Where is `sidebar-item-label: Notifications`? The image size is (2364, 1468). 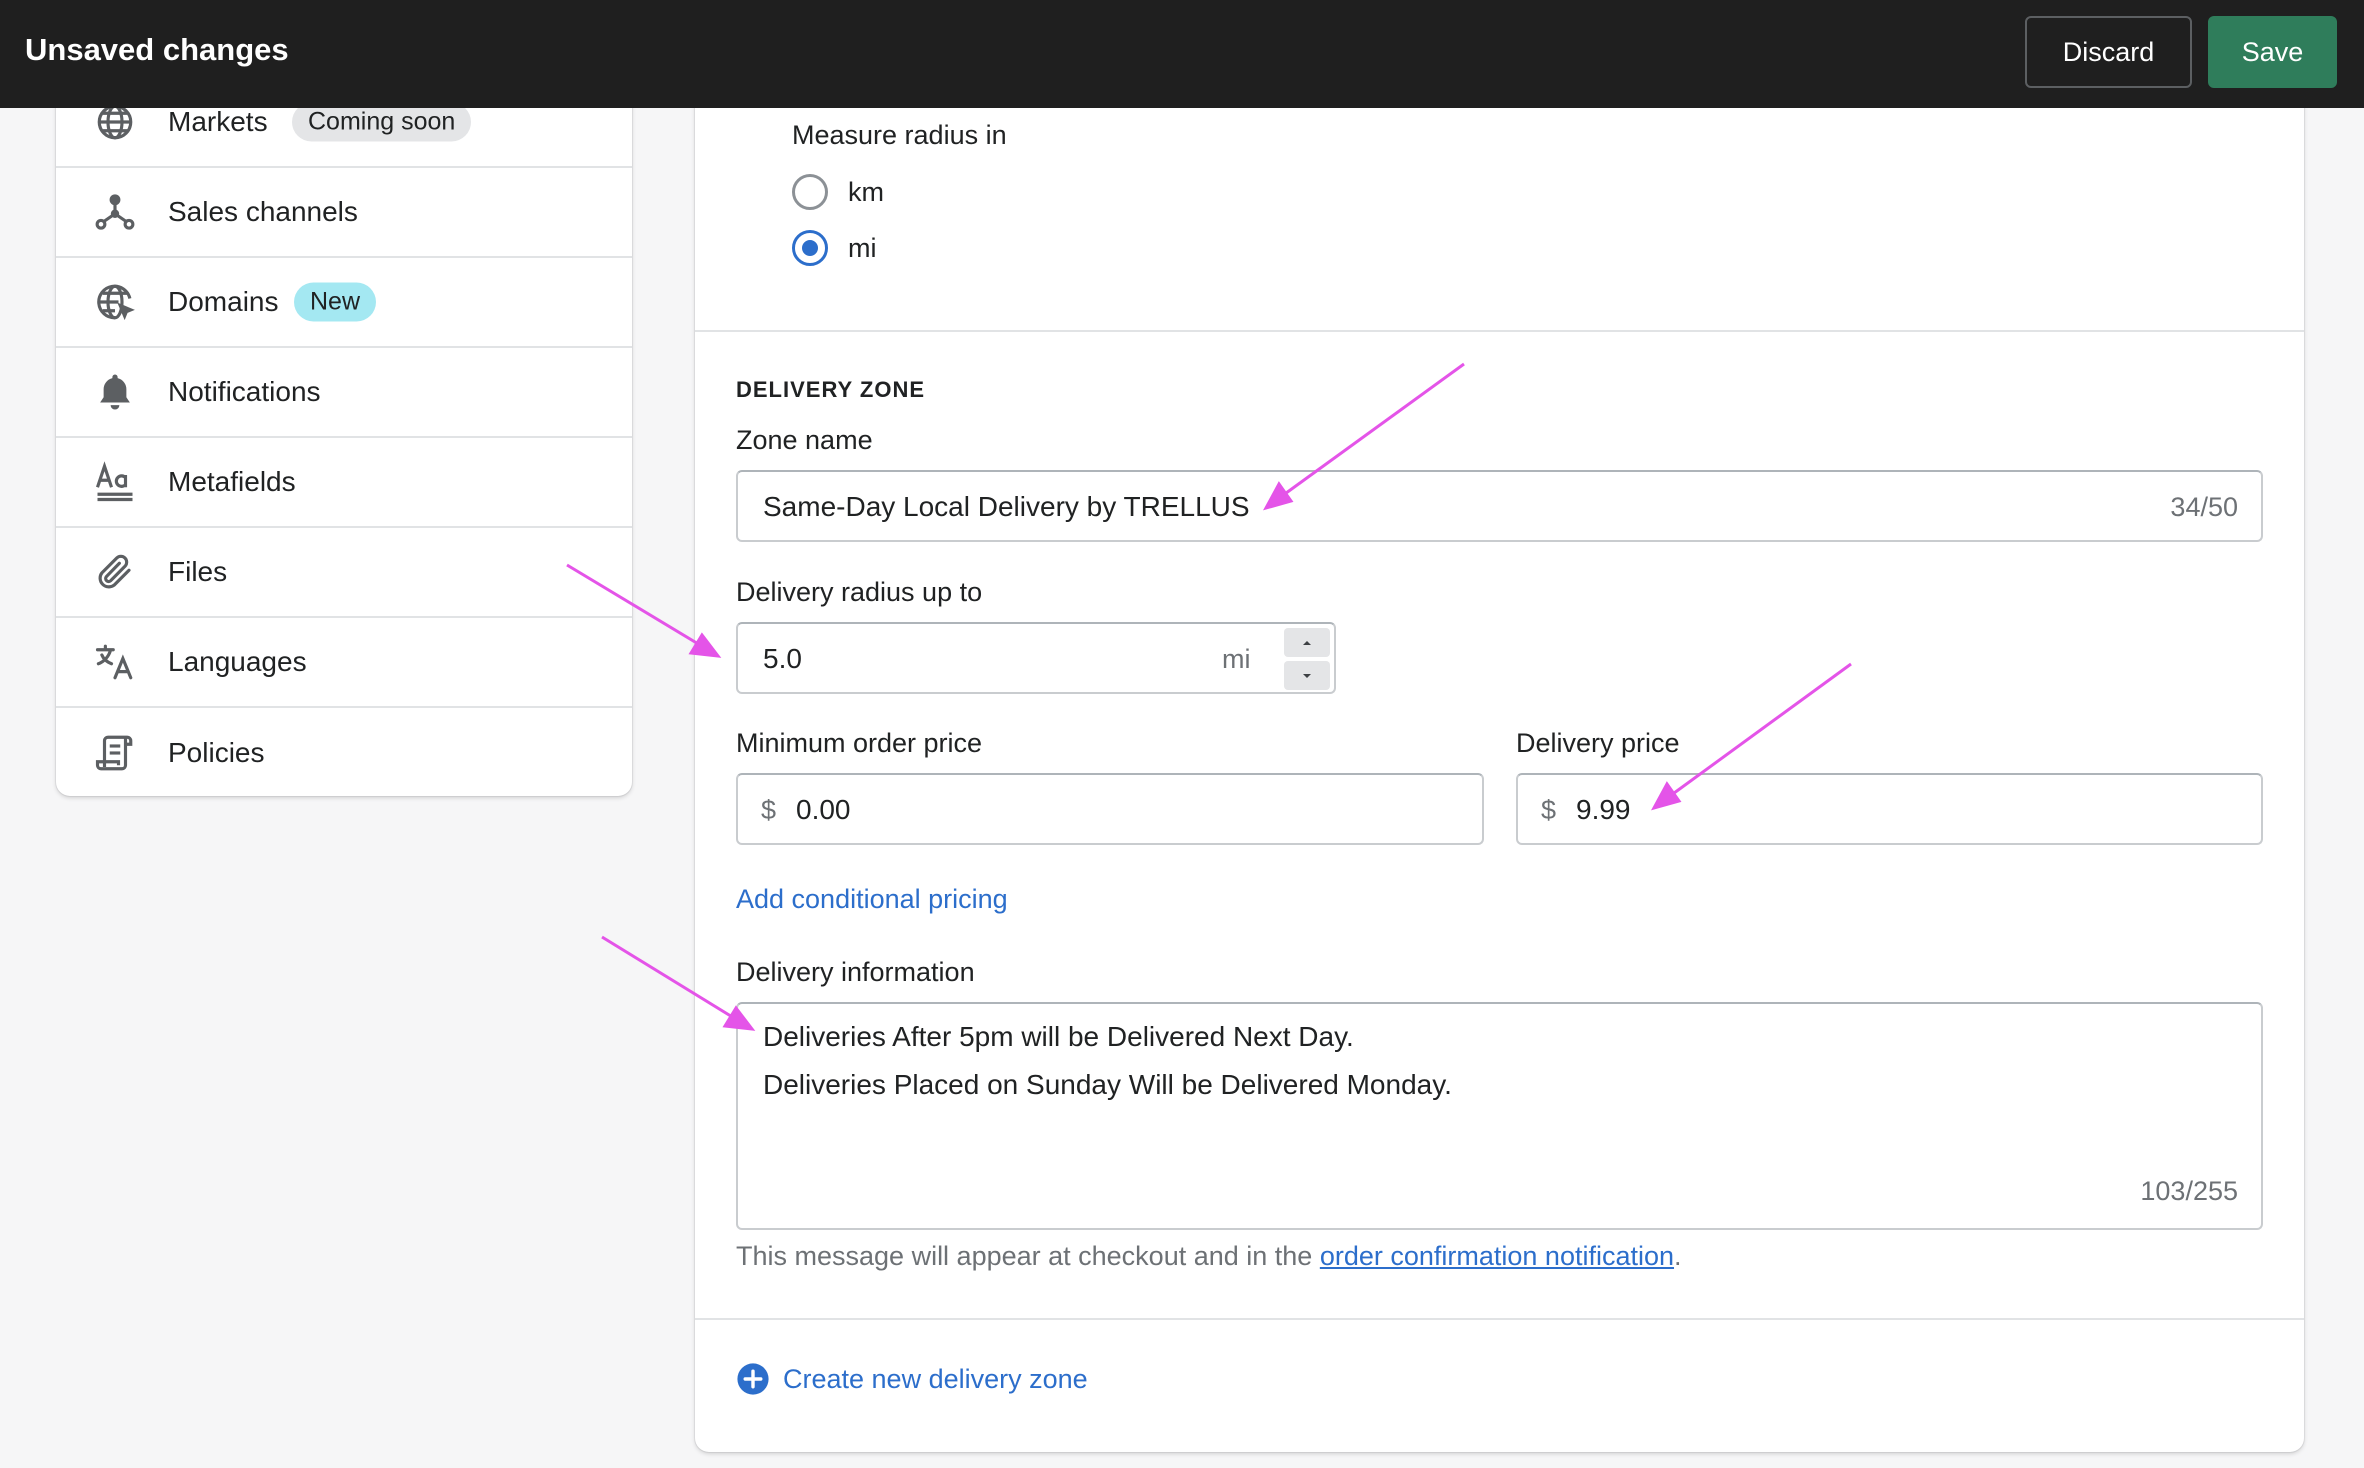 sidebar-item-label: Notifications is located at coordinates (244, 391).